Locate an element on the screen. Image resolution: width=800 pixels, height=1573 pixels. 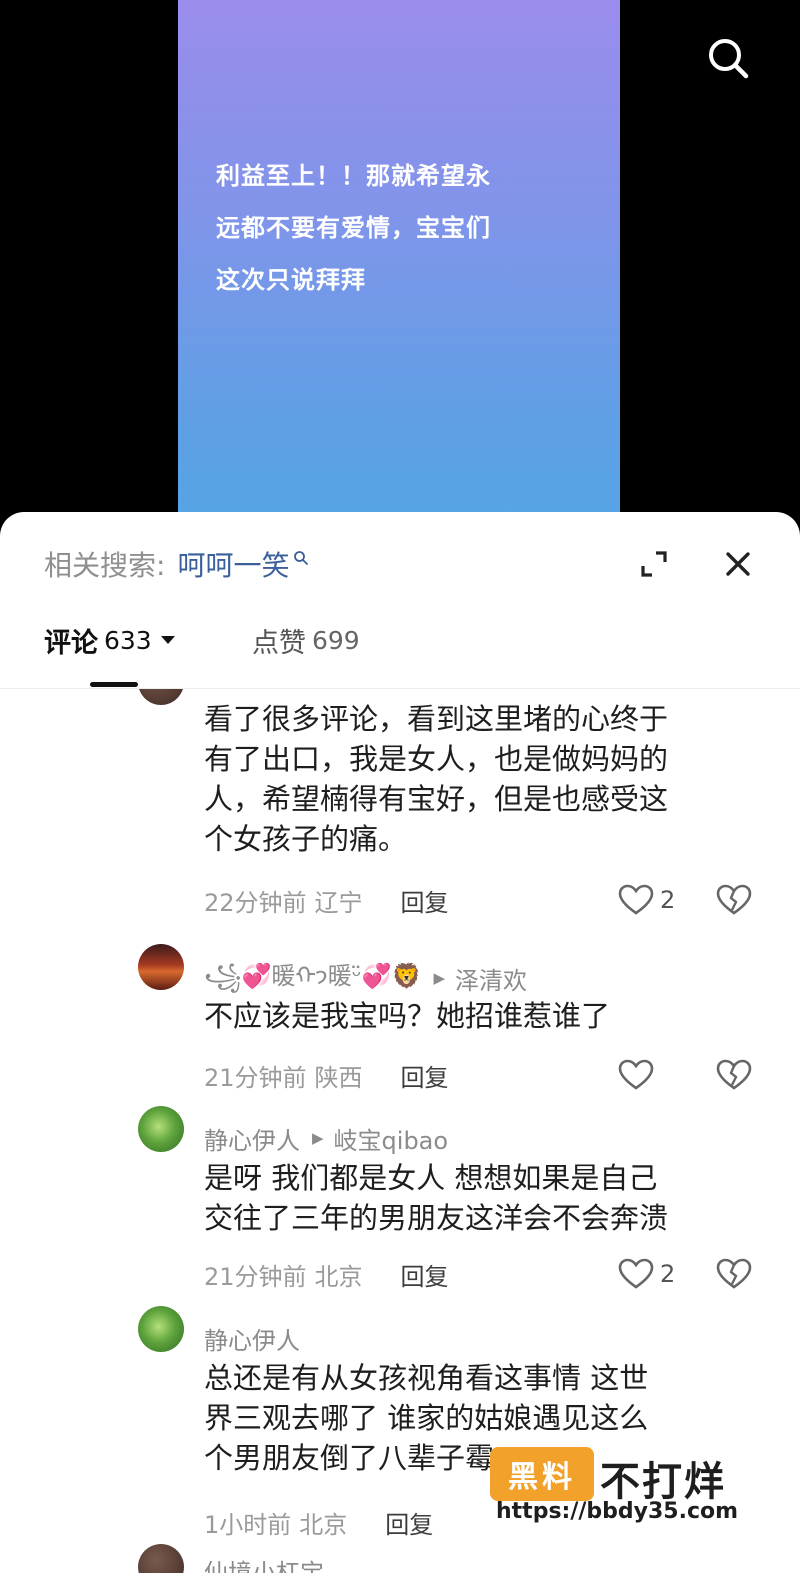
related-search-term: 呵呵一笑 is located at coordinates (233, 564).